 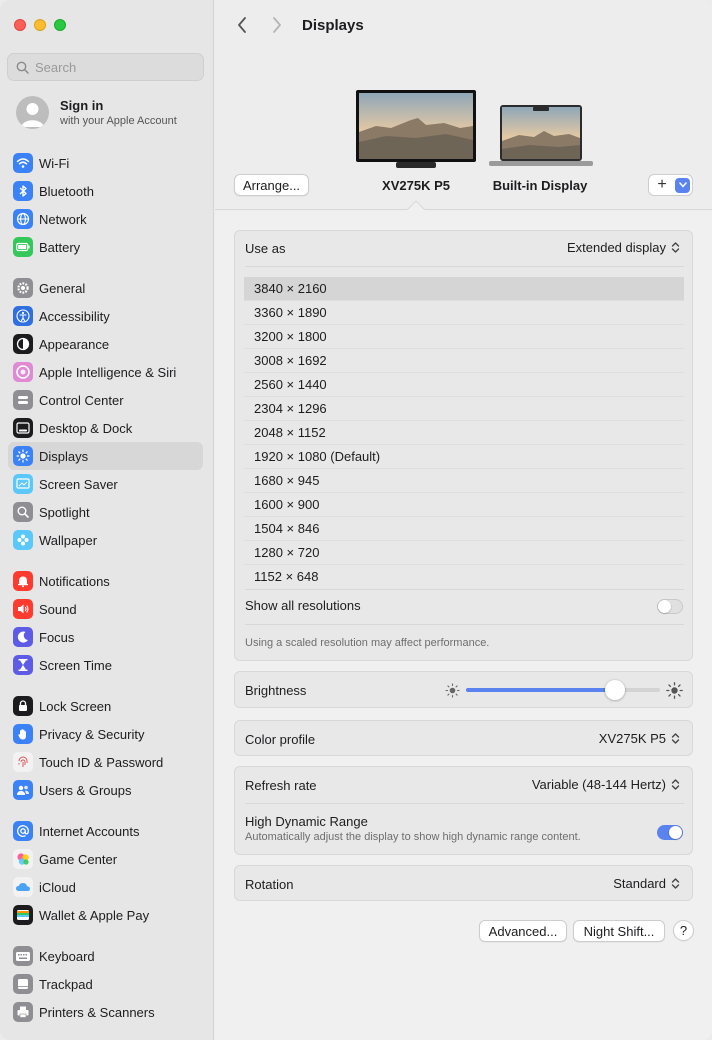 I want to click on resolution-option: 1152 × 648, so click(x=464, y=577).